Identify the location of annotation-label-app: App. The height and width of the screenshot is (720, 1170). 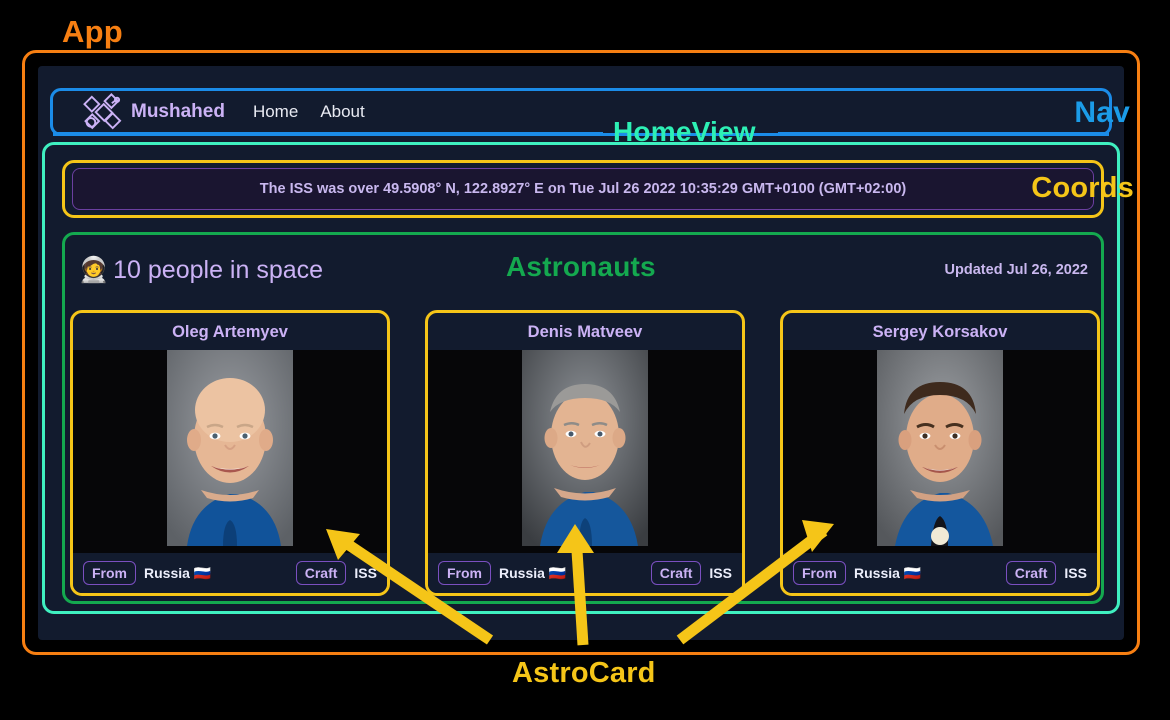
(92, 31).